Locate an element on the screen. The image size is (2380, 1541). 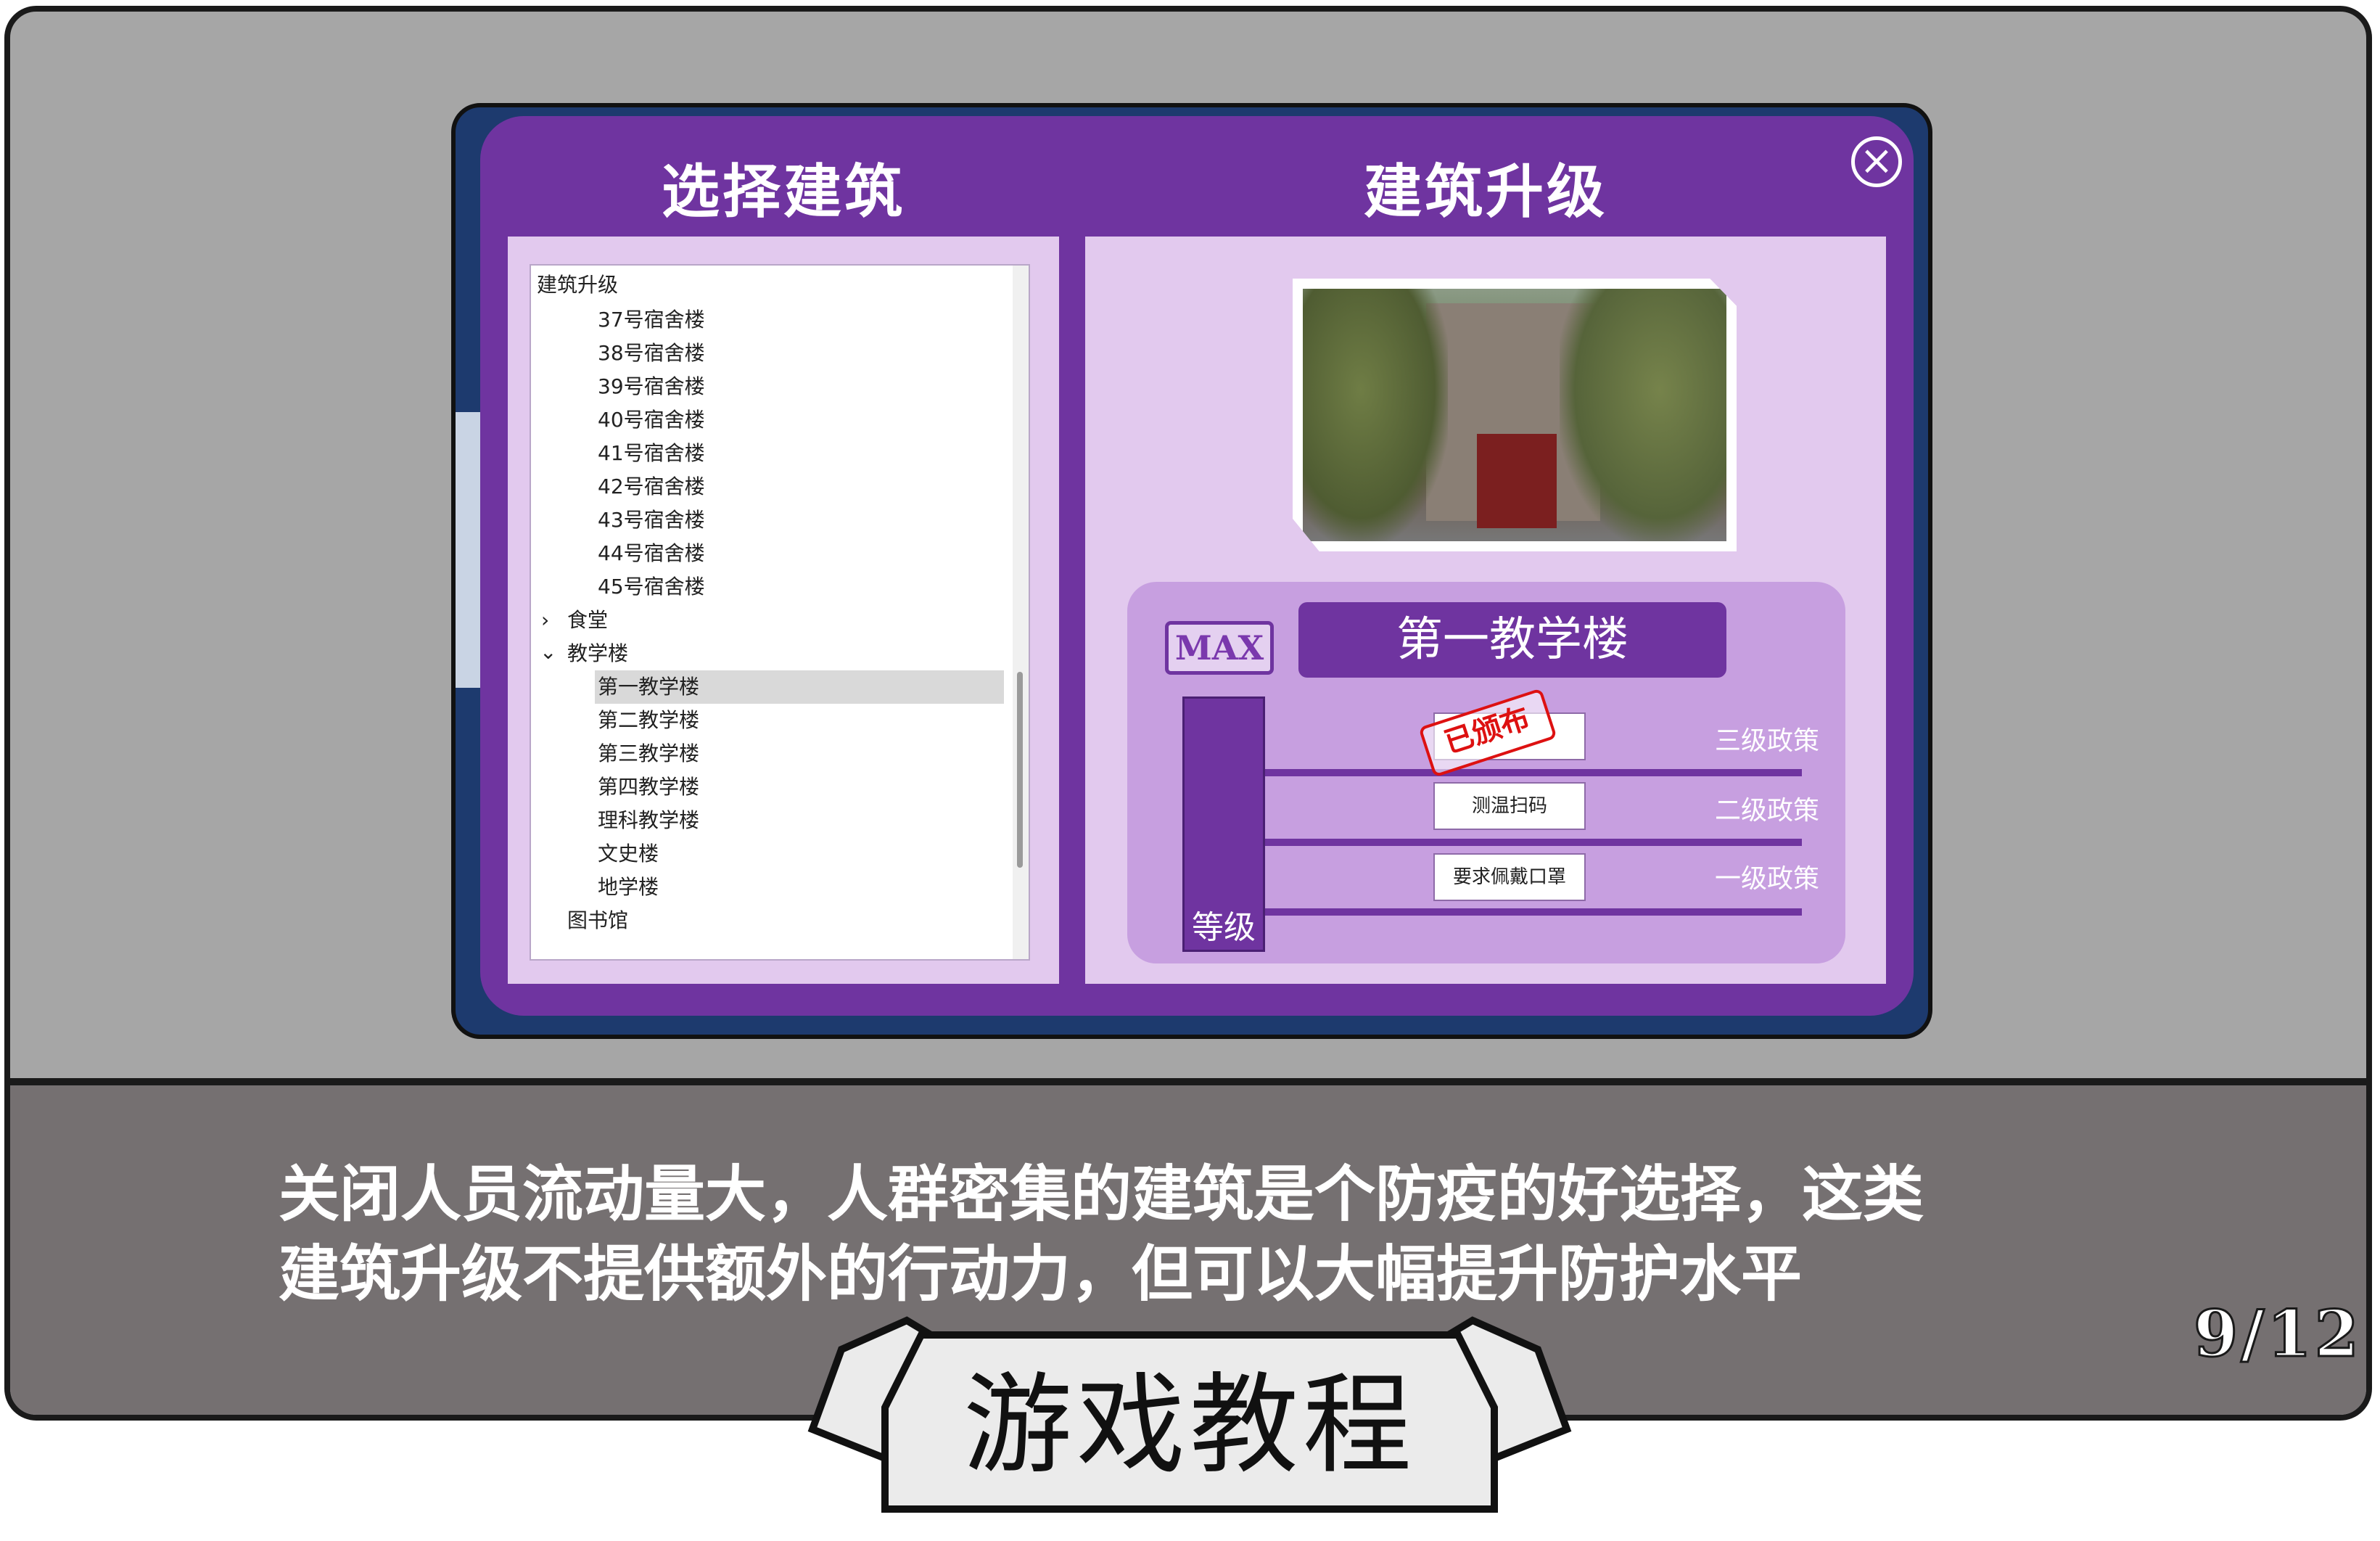
policy-tier-label: 一级政策 is located at coordinates (1767, 879).